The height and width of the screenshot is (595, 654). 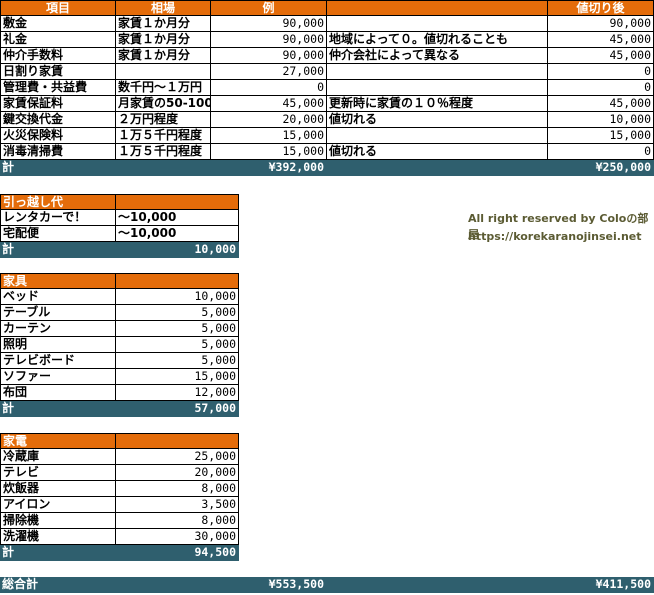 What do you see at coordinates (58, 250) in the screenshot?
I see `moving-total-label: 計` at bounding box center [58, 250].